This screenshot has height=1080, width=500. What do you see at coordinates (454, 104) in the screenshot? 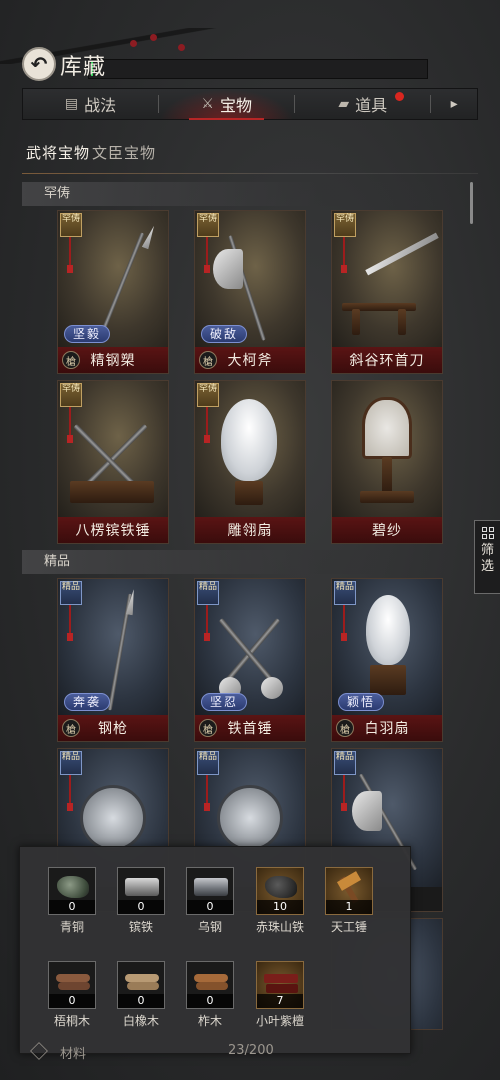
I see `tabs-next-button: ▸` at bounding box center [454, 104].